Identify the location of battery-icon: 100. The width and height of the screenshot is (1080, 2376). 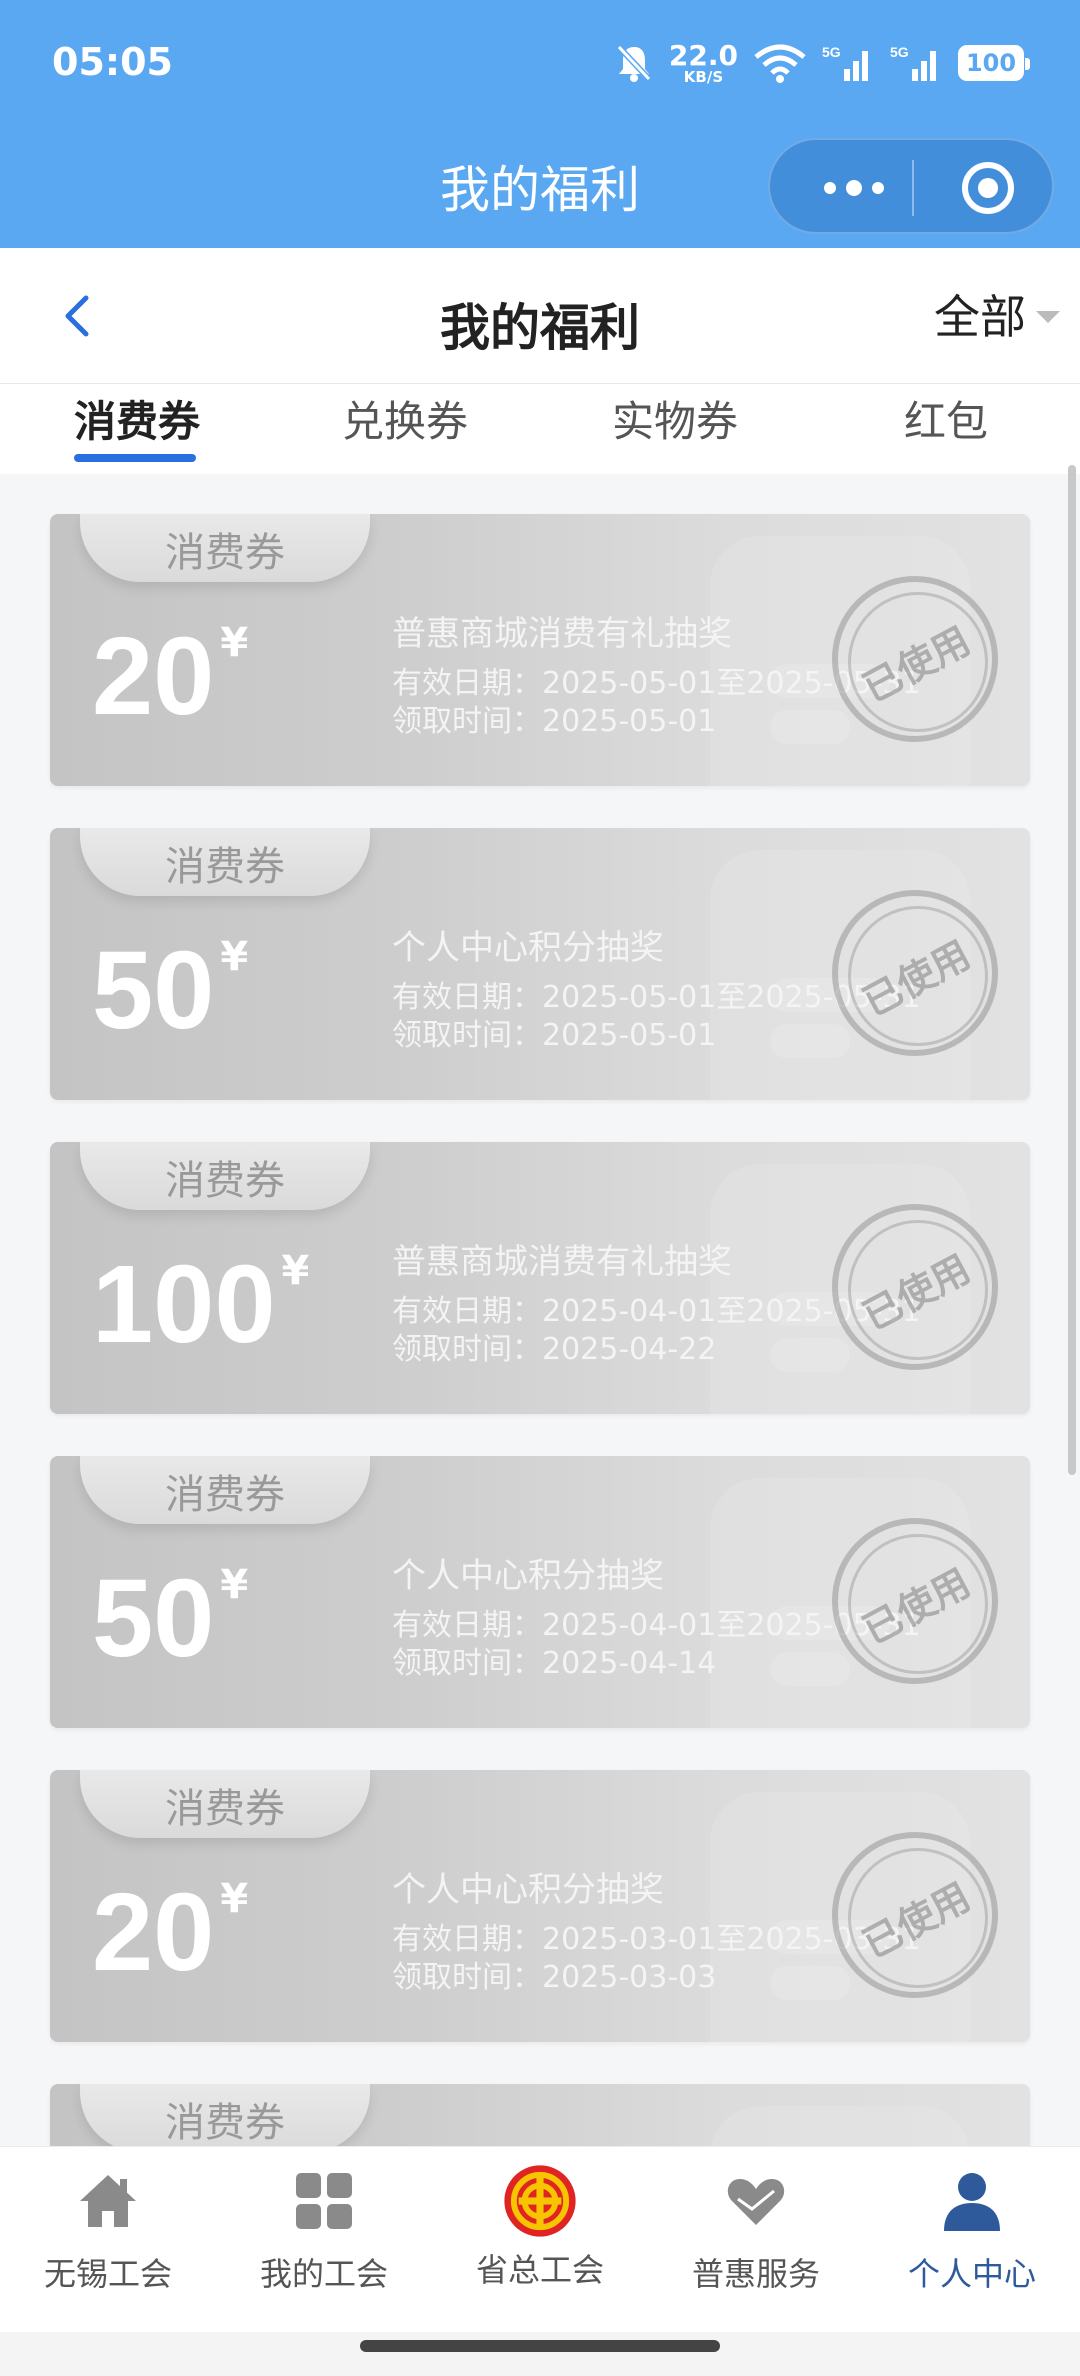
(994, 63).